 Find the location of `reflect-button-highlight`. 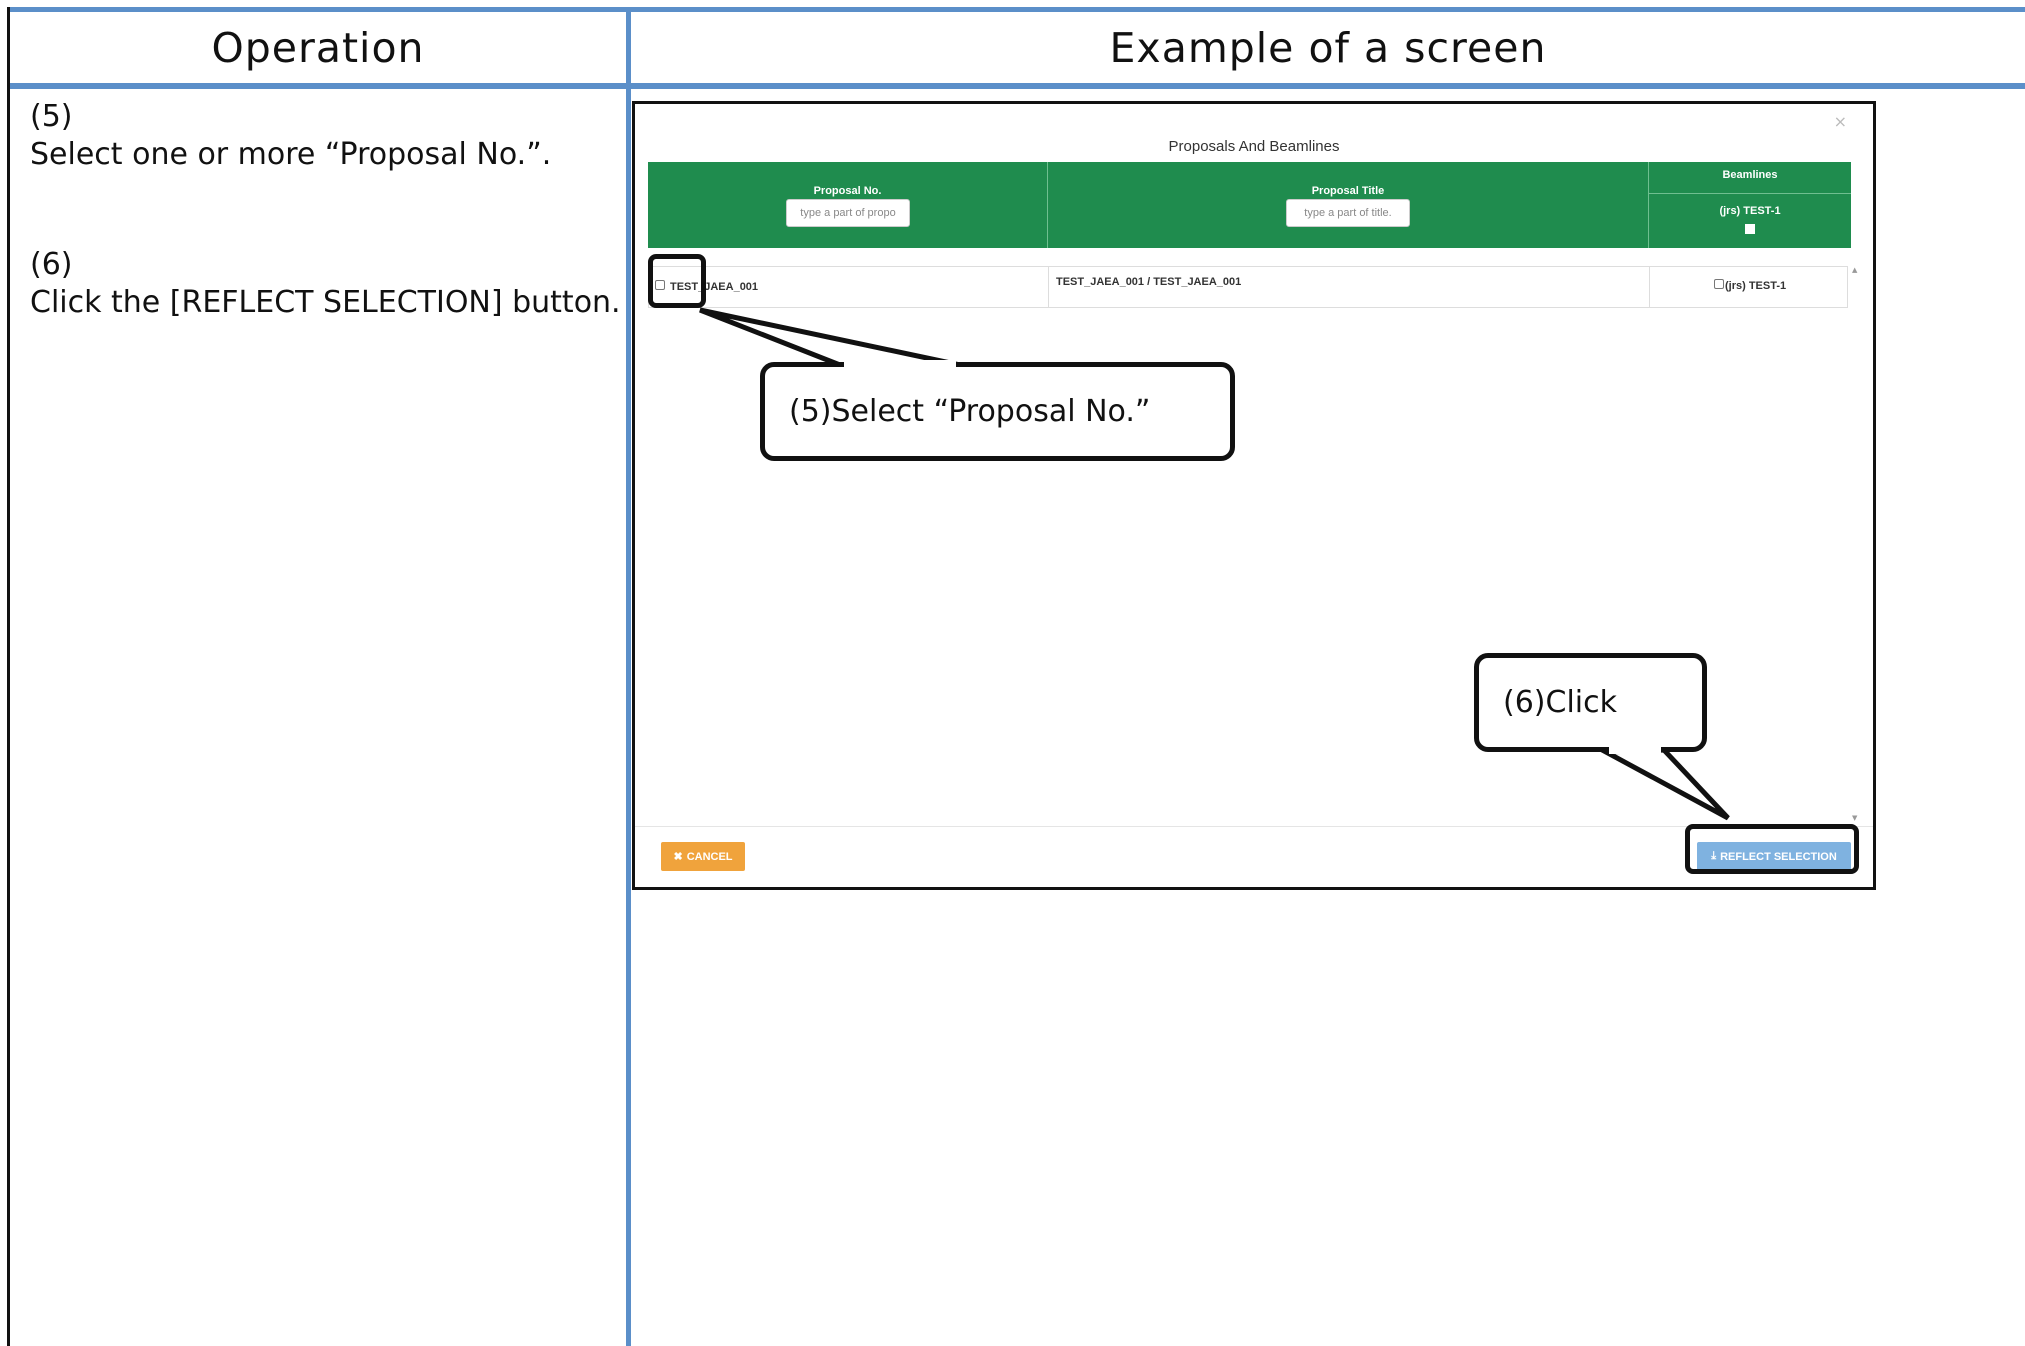

reflect-button-highlight is located at coordinates (1772, 849).